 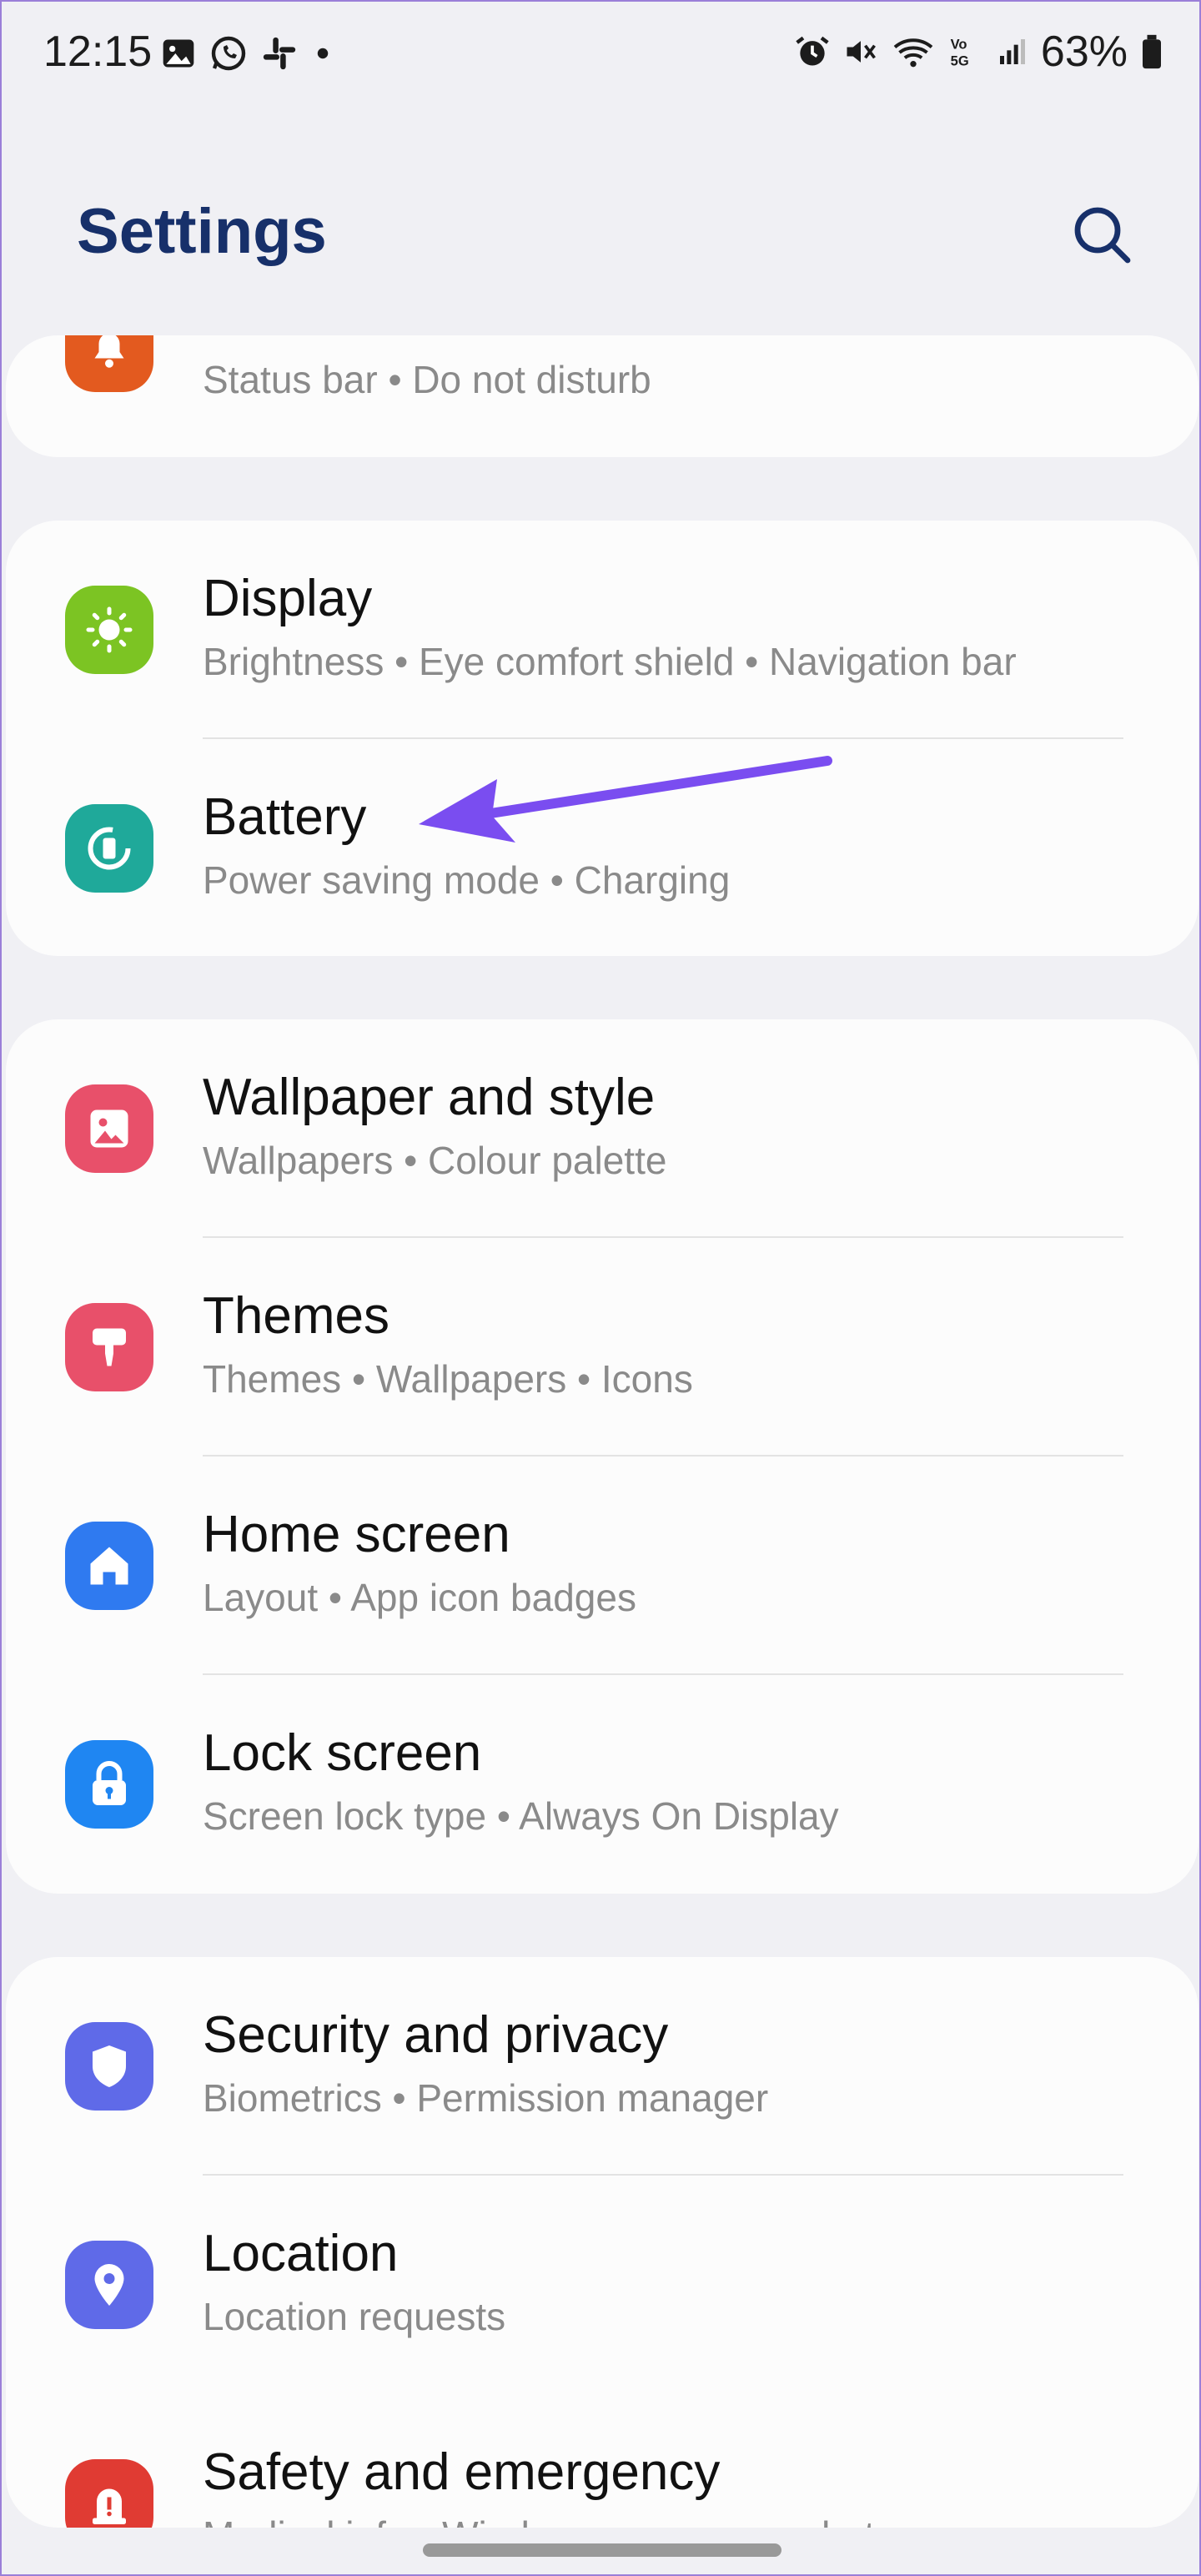 What do you see at coordinates (448, 1379) in the screenshot?
I see `settings-item-subtitle: Themes • Wallpapers • Icons` at bounding box center [448, 1379].